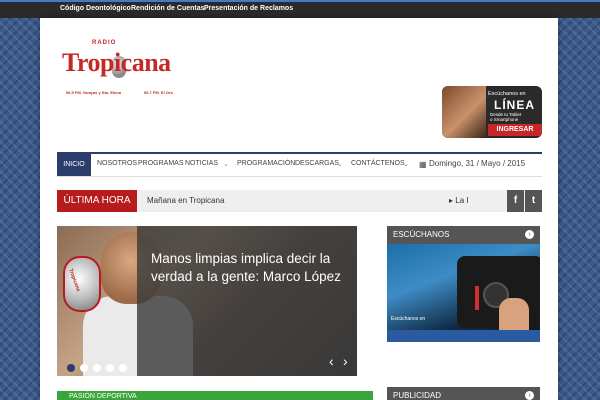  What do you see at coordinates (463, 336) in the screenshot?
I see `listen-widget-stripe` at bounding box center [463, 336].